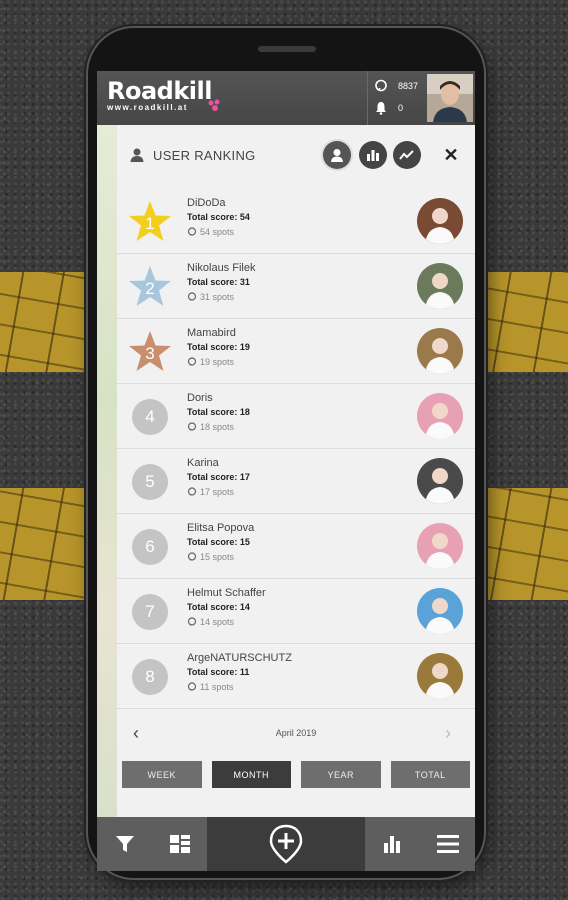  Describe the element at coordinates (296, 155) in the screenshot. I see `panel-header: USER RANKING ✕` at that location.